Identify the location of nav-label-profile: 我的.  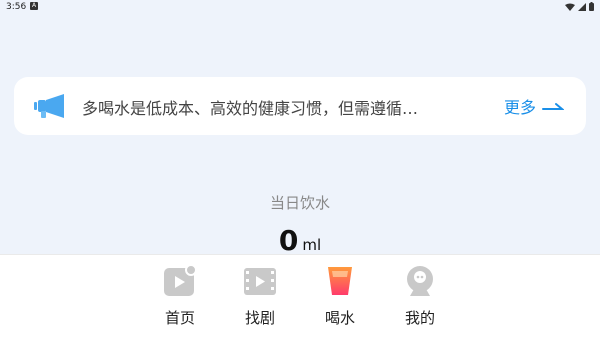
(419, 318).